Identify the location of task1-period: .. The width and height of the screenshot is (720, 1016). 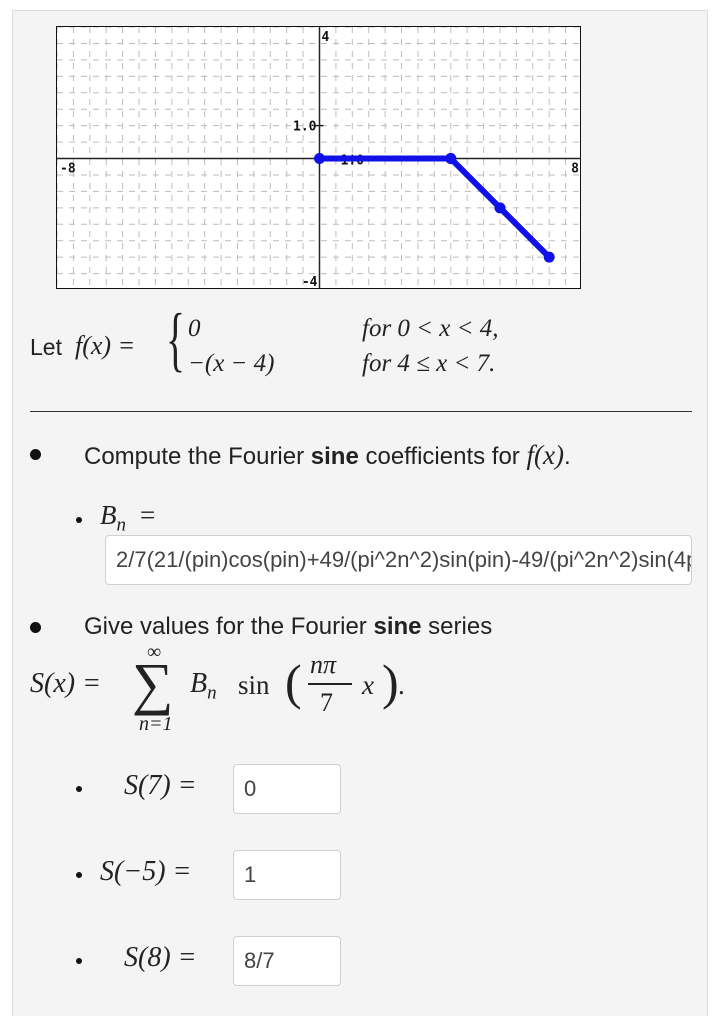
(567, 456).